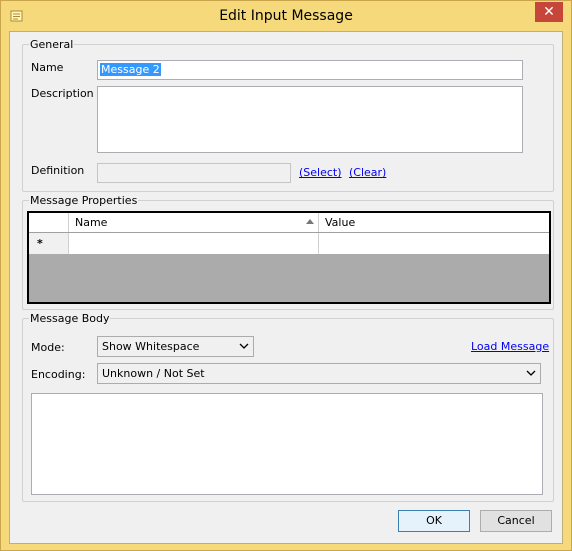 The height and width of the screenshot is (551, 572). I want to click on close-icon: ✕, so click(549, 12).